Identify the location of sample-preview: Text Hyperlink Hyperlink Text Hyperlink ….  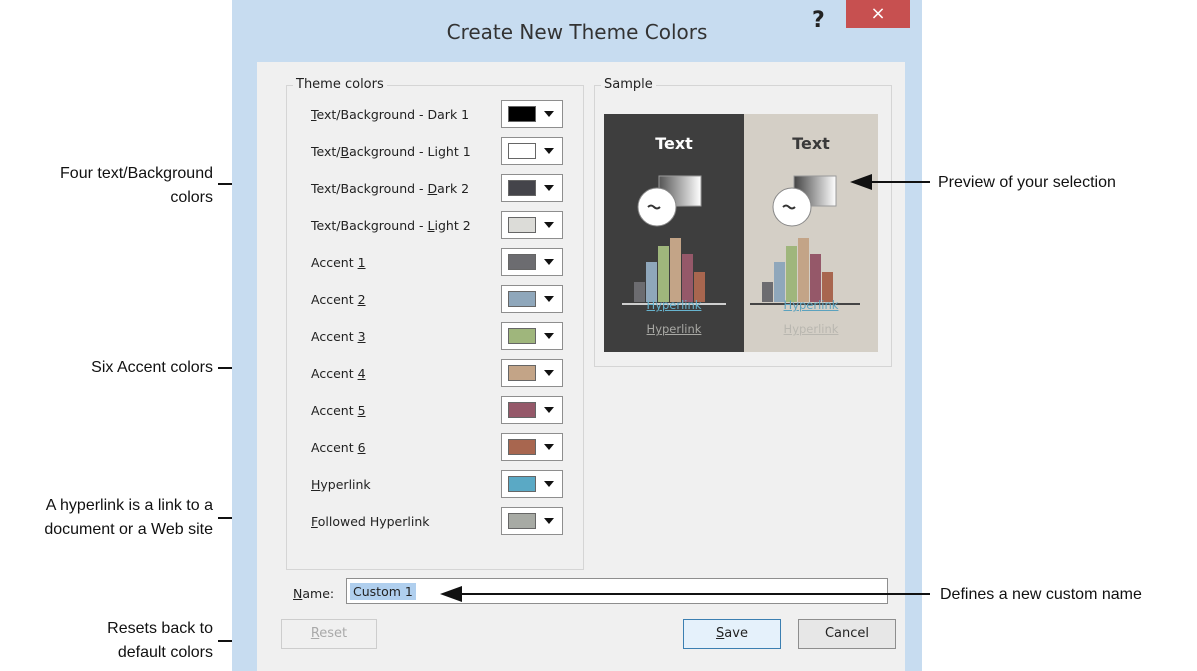
(741, 233).